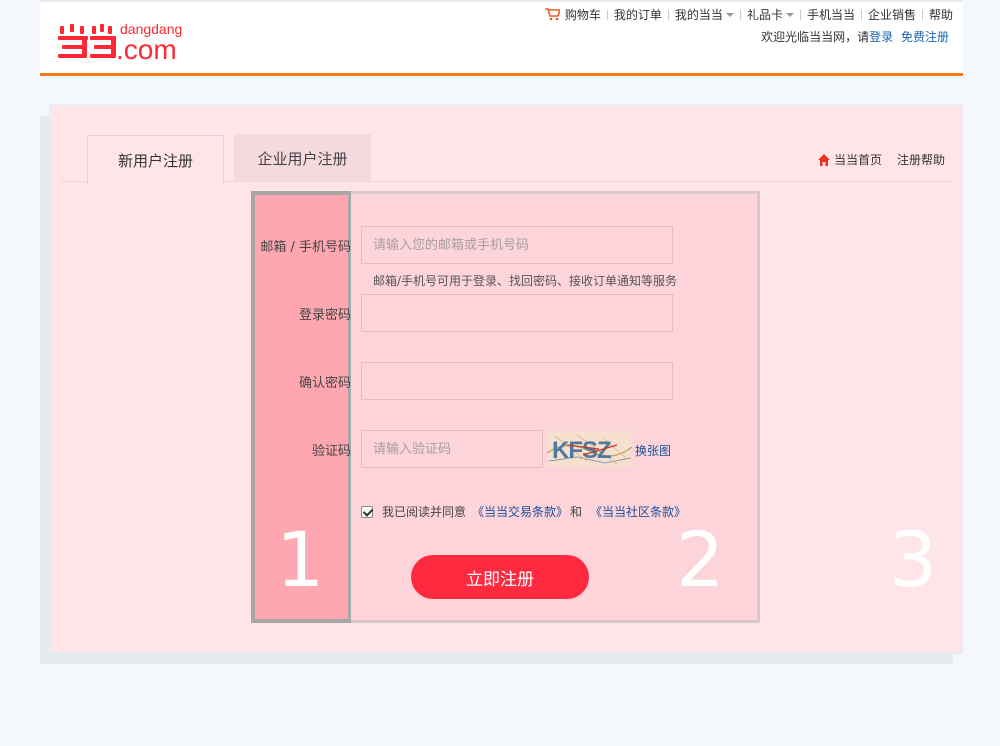 This screenshot has width=1000, height=746. I want to click on nav-my-dangdang: 我的当当, so click(704, 14).